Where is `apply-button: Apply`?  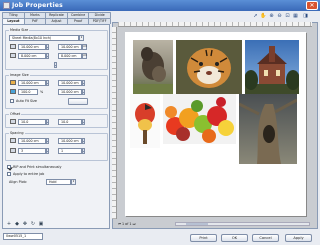 apply-button: Apply is located at coordinates (298, 238).